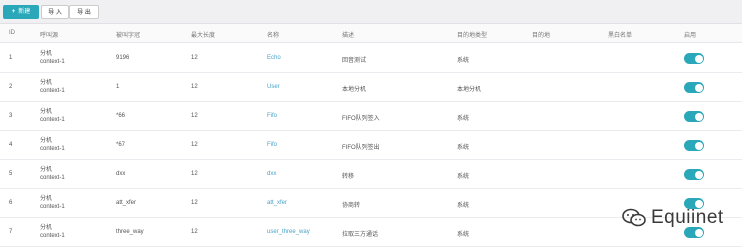 This screenshot has width=742, height=252. I want to click on cell-prefix: 1, so click(118, 87).